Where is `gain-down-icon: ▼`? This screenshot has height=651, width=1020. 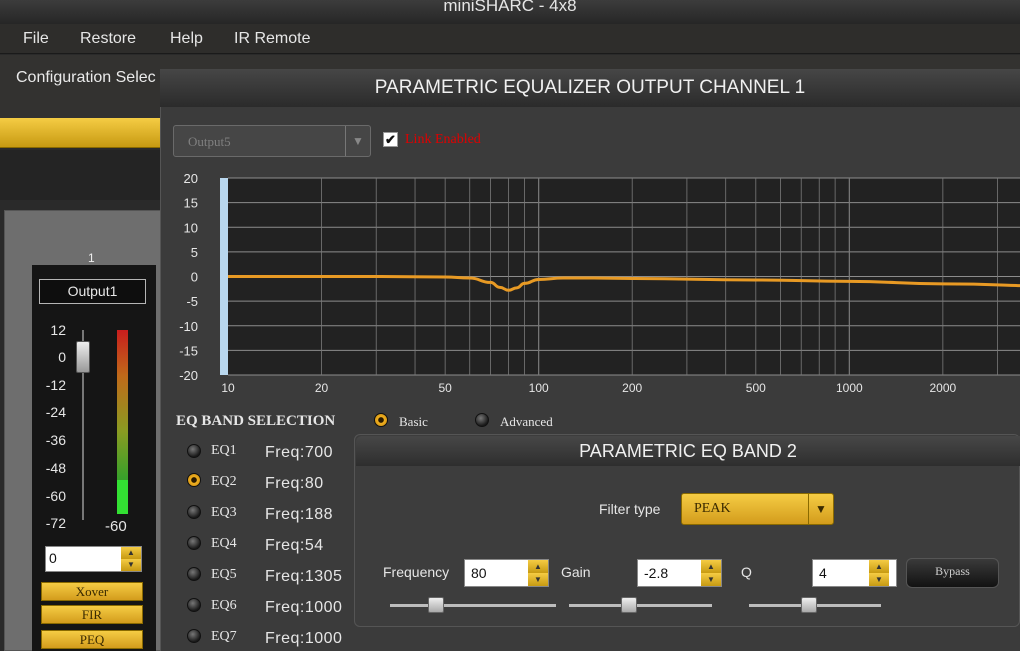
gain-down-icon: ▼ is located at coordinates (711, 579).